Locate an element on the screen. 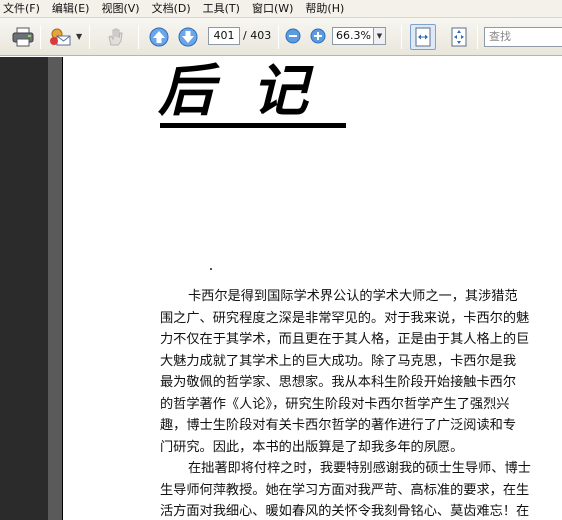 The image size is (562, 520). page-title: 后记 is located at coordinates (252, 91).